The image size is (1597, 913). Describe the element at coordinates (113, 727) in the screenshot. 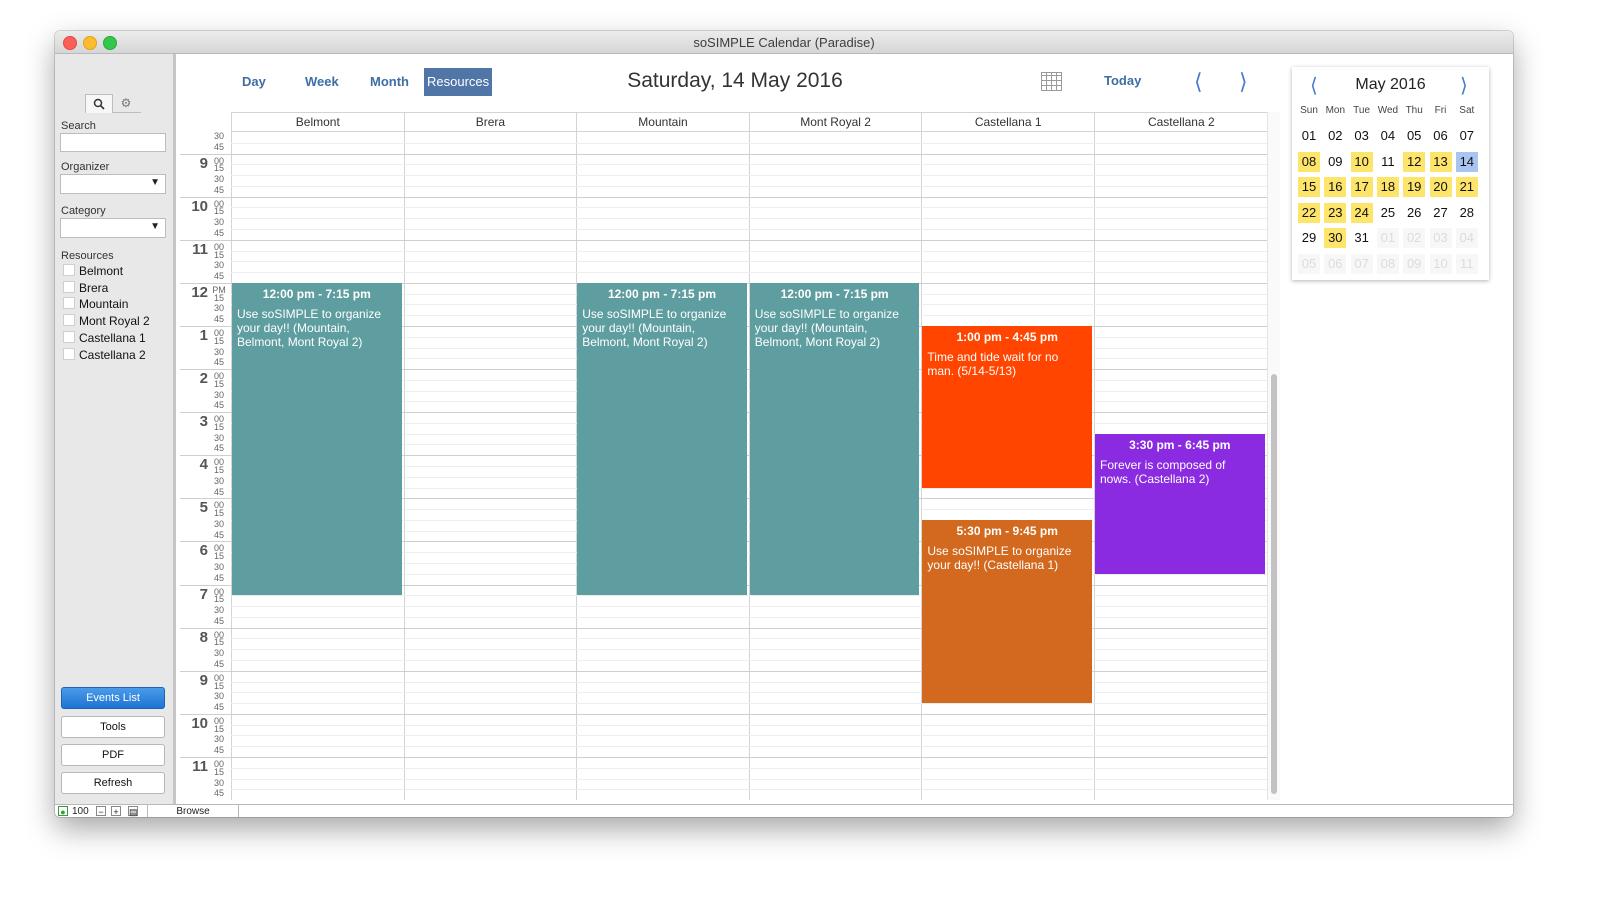

I see `tools-button: Tools` at that location.